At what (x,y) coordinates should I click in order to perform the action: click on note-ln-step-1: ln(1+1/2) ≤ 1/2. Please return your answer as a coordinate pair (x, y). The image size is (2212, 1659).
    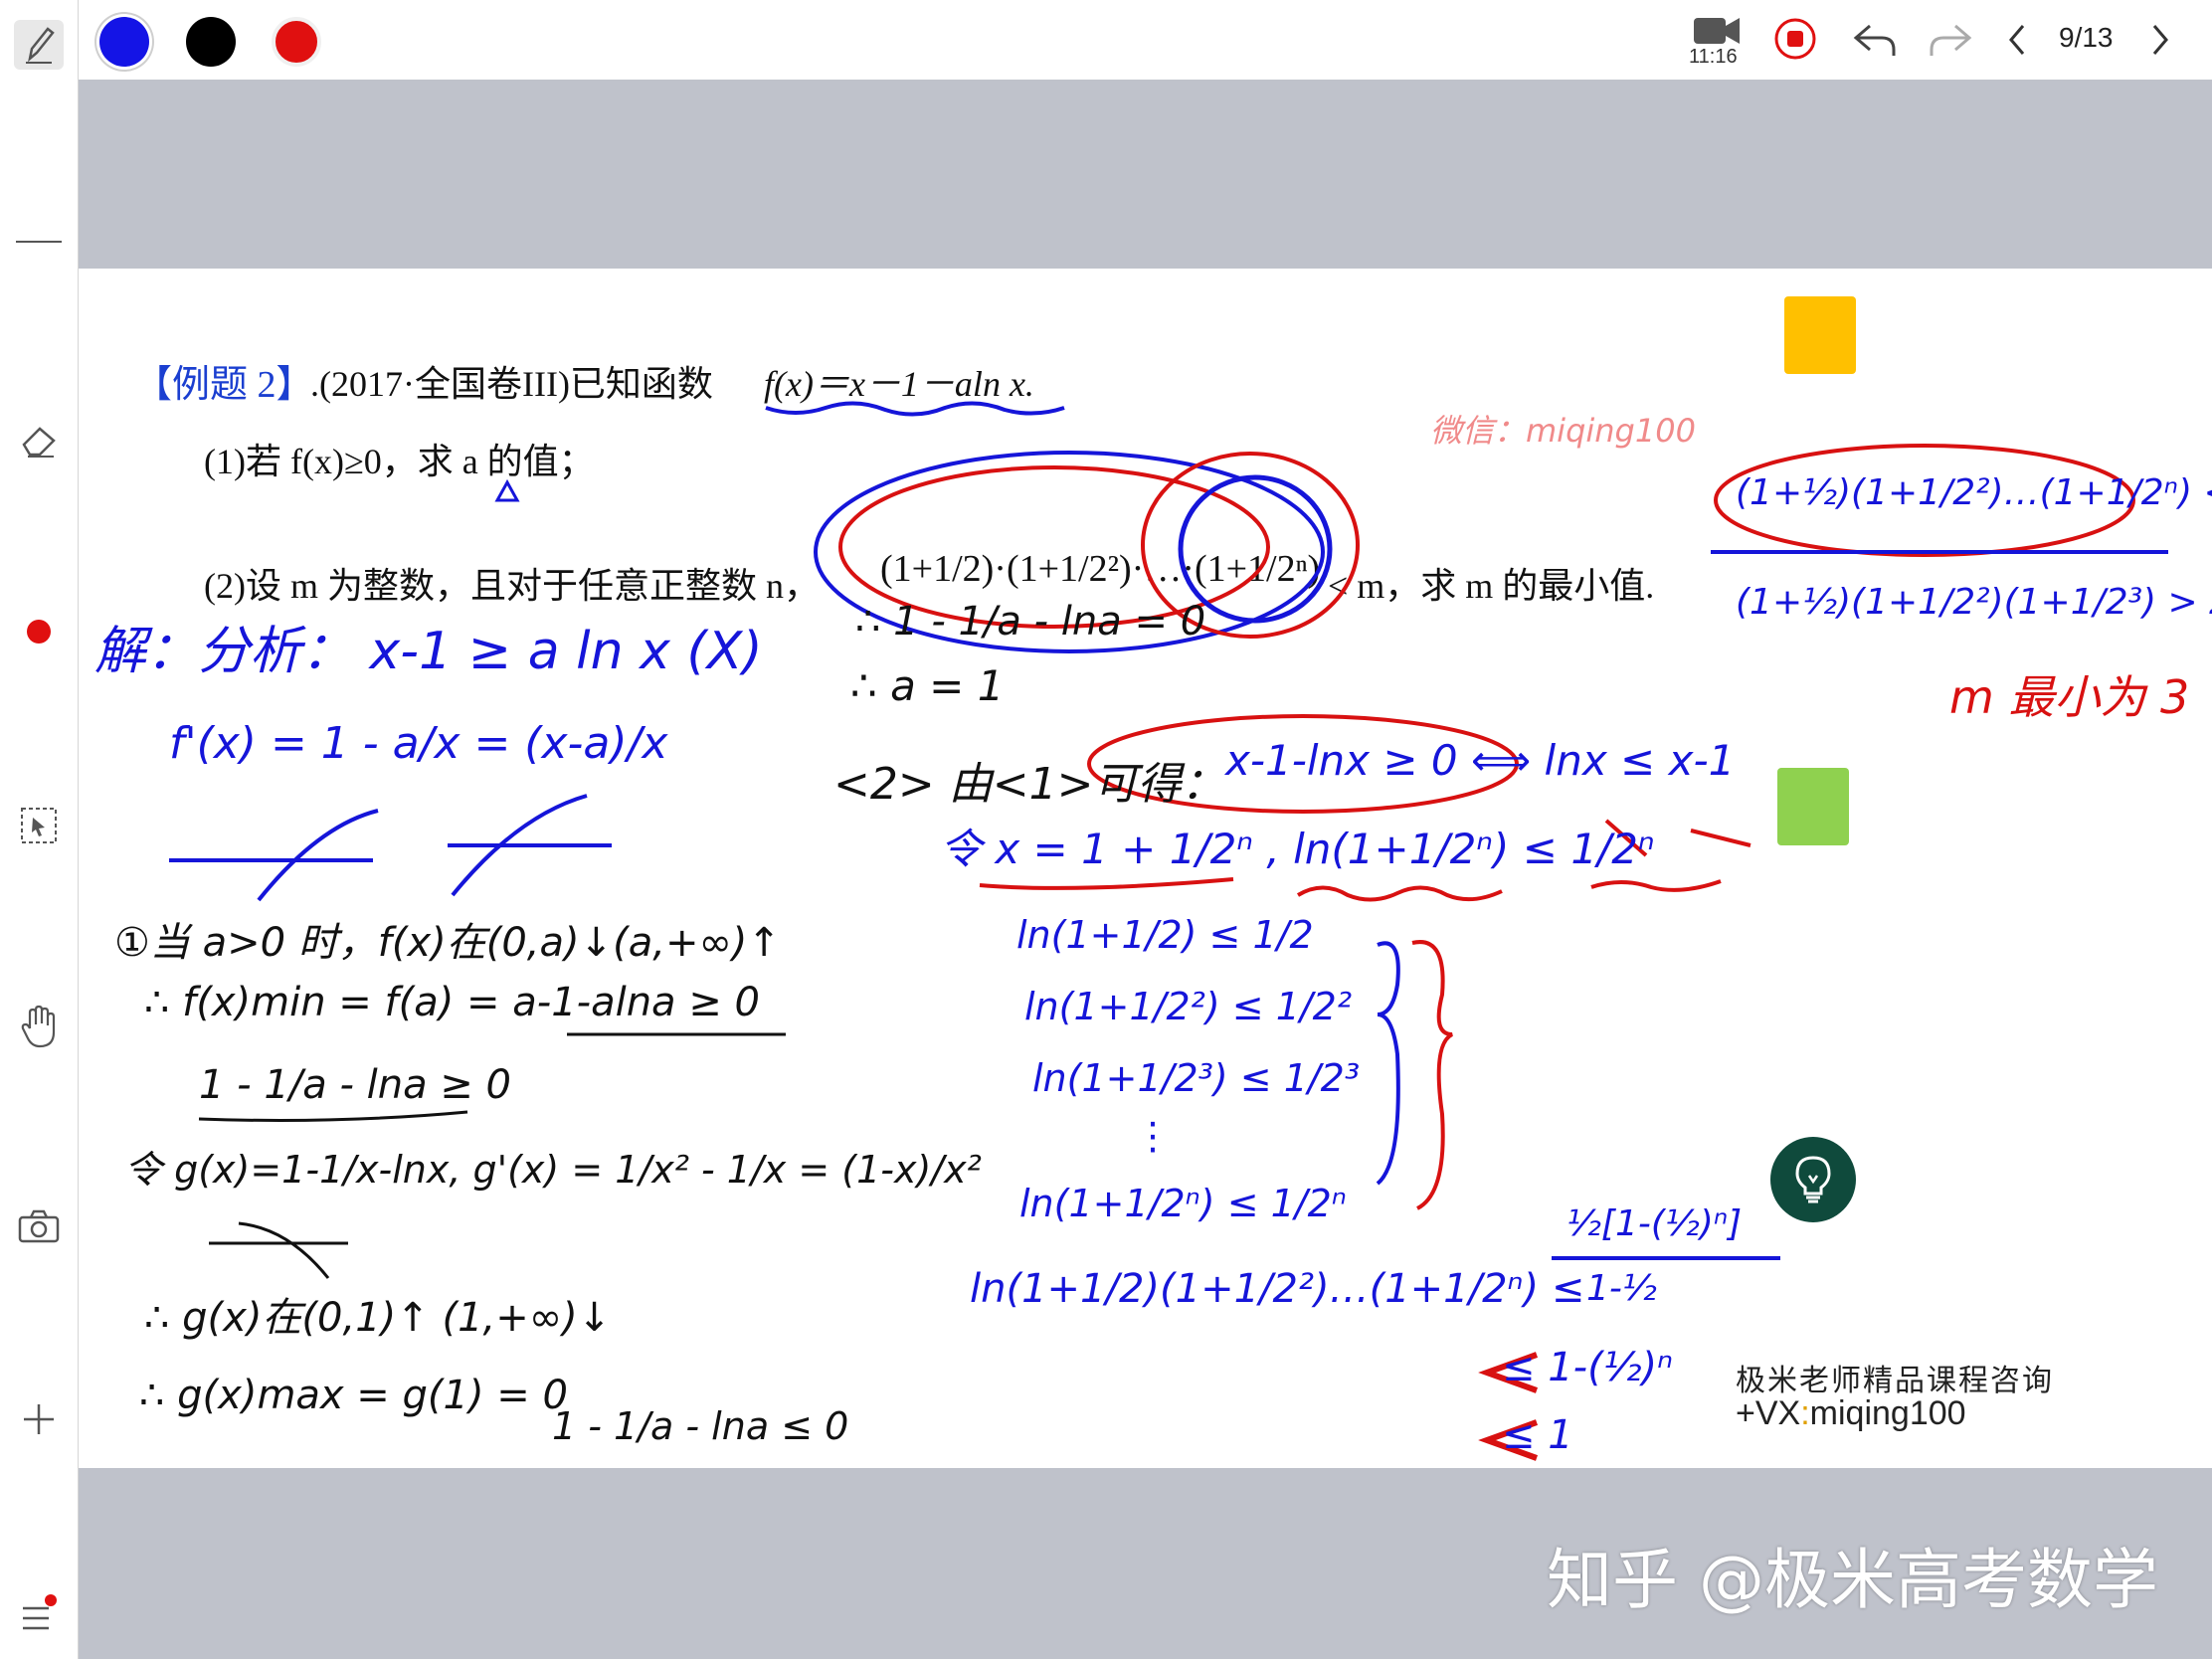
    Looking at the image, I should click on (1165, 935).